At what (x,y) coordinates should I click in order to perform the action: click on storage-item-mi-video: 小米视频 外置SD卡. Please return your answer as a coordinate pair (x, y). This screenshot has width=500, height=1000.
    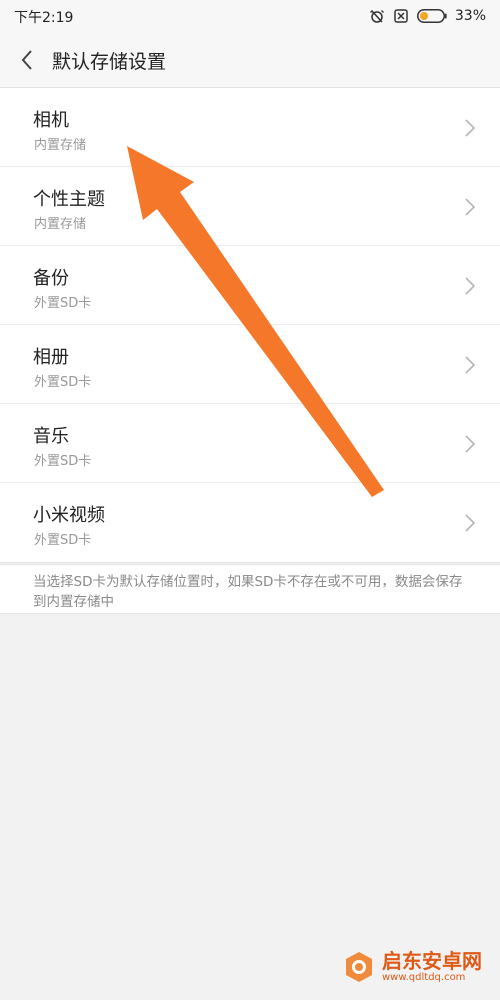
    Looking at the image, I should click on (250, 522).